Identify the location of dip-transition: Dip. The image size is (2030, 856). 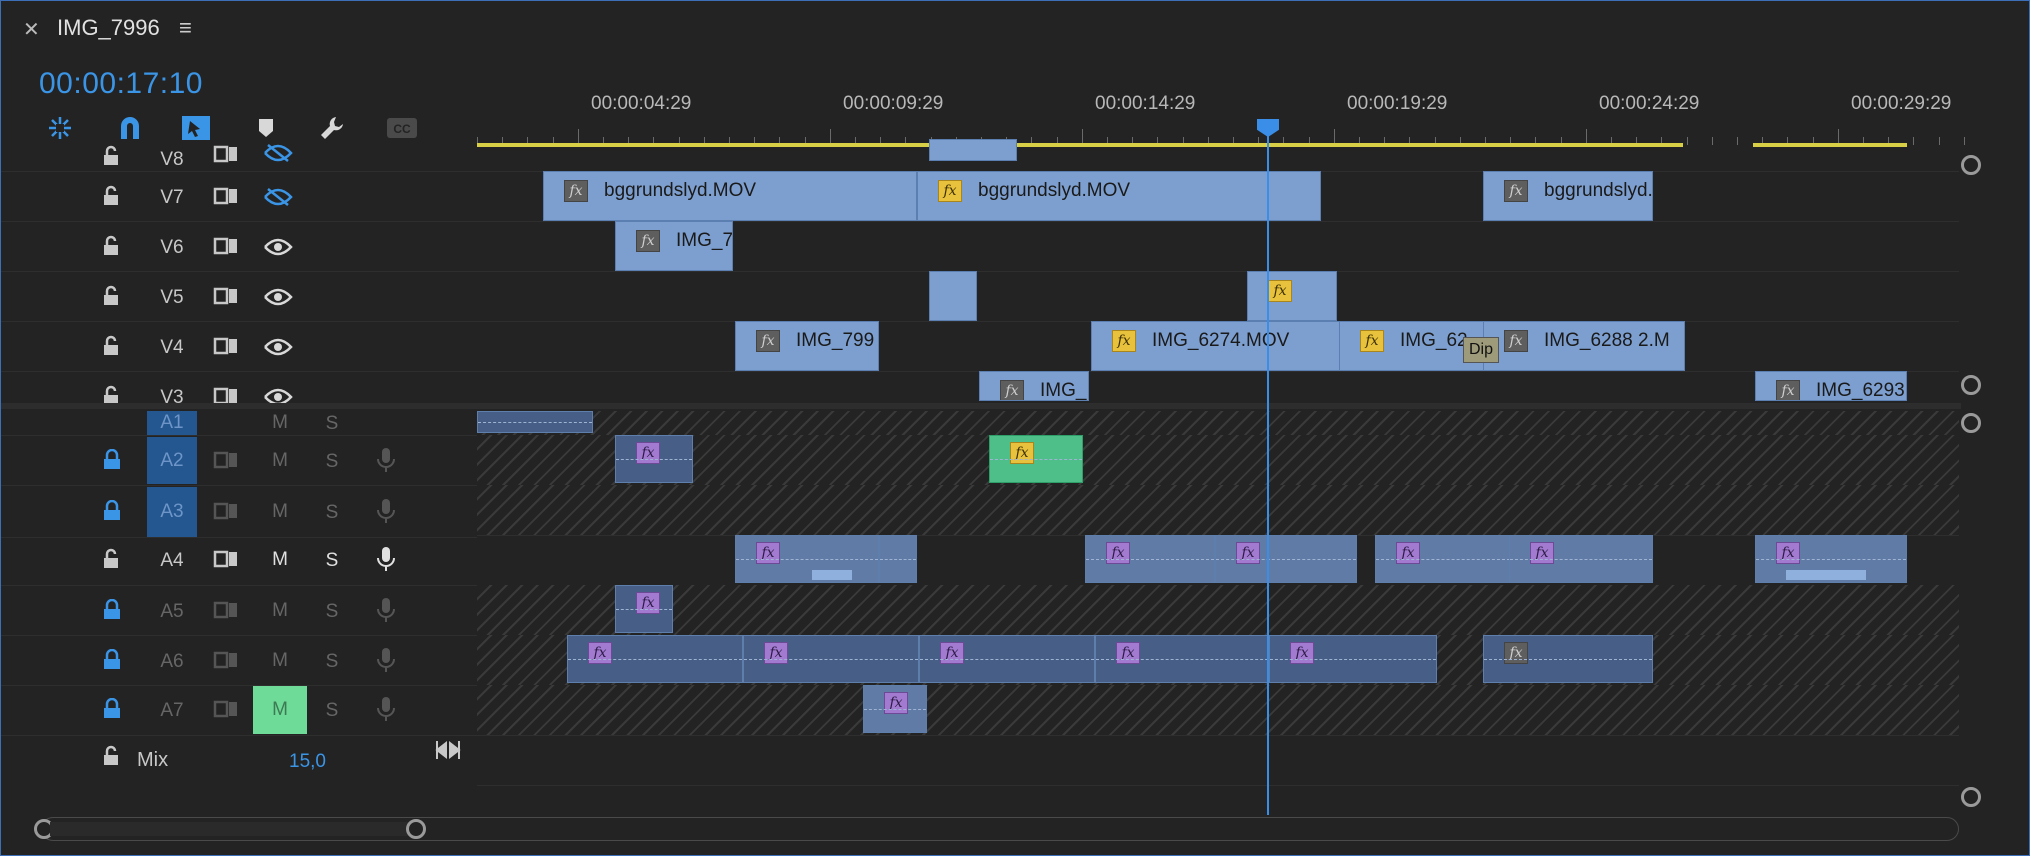
(1481, 350).